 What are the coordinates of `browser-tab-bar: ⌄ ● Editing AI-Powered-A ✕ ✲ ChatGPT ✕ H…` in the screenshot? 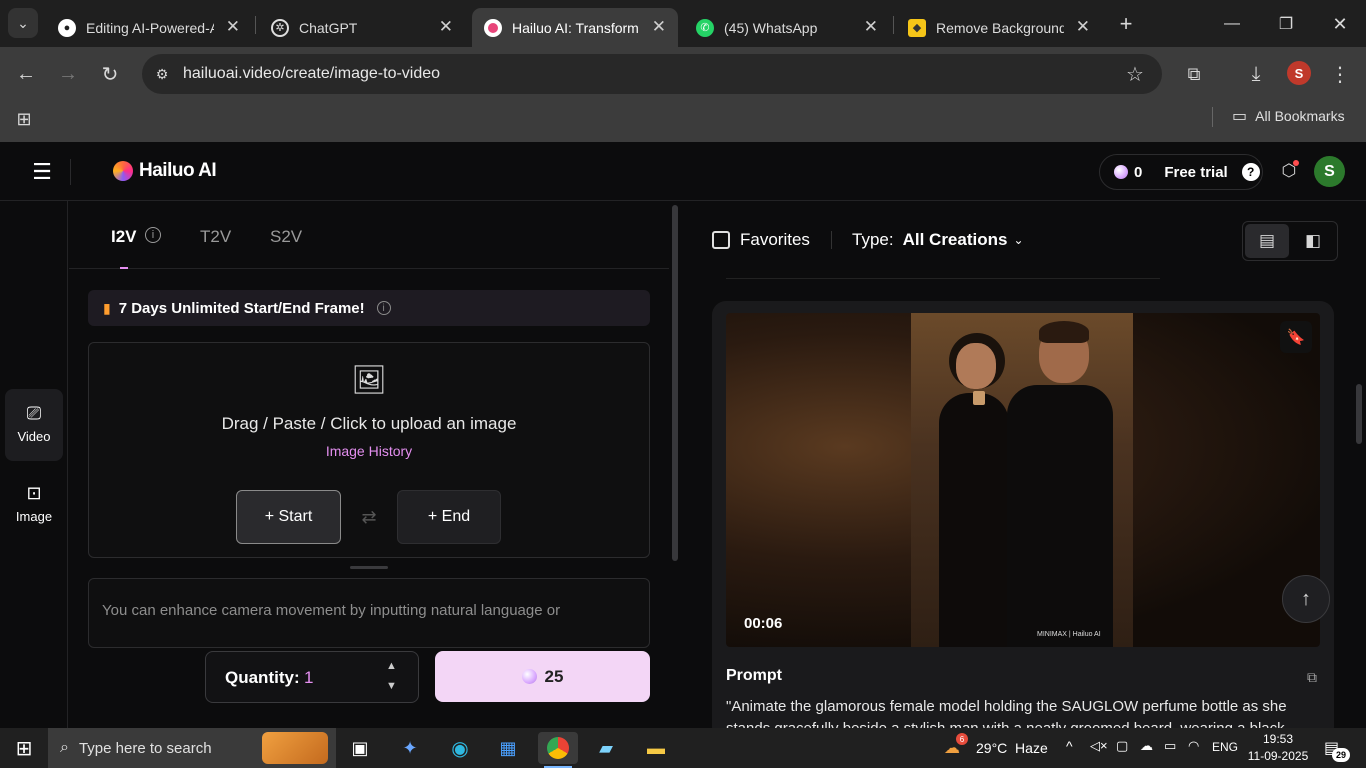 It's located at (683, 23).